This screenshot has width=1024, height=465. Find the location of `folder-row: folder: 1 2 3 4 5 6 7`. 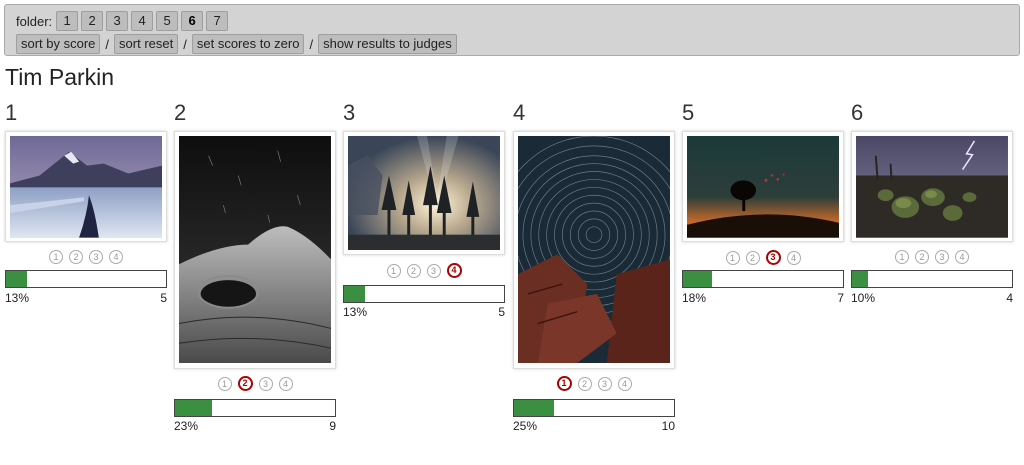

folder-row: folder: 1 2 3 4 5 6 7 is located at coordinates (123, 21).